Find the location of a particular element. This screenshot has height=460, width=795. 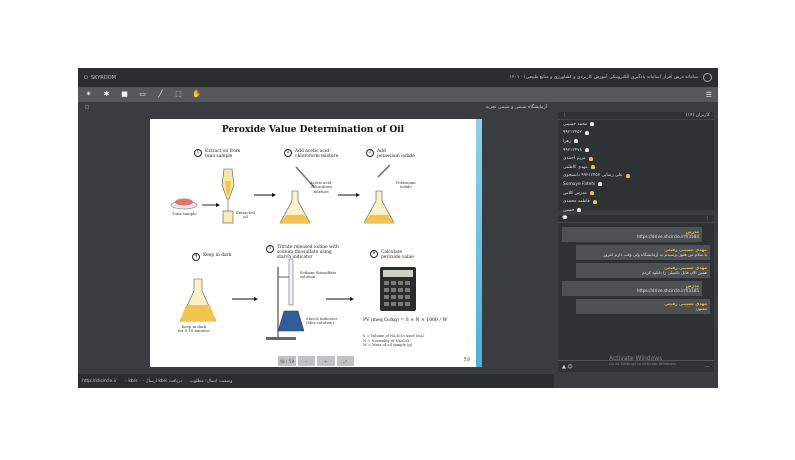

step-3-number: 3 is located at coordinates (370, 153).